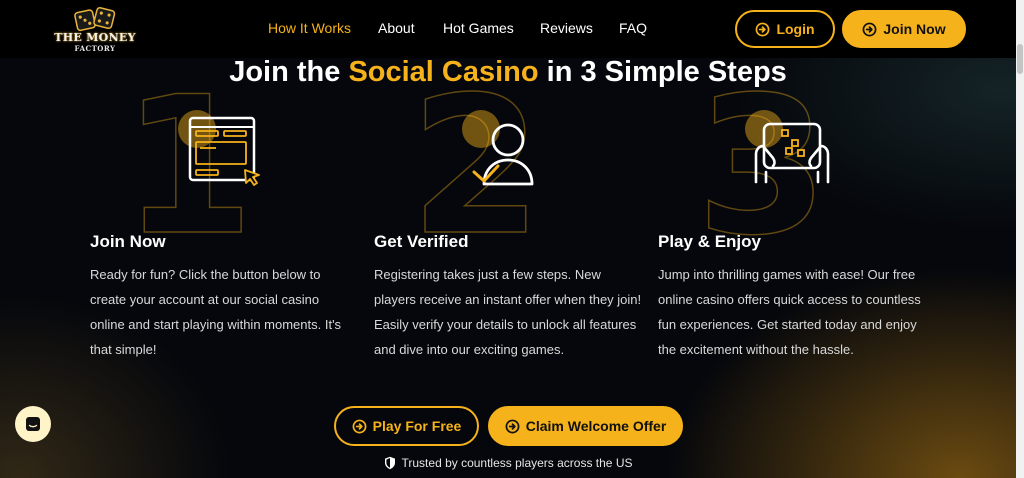  I want to click on browser-form-cursor-icon, so click(224, 151).